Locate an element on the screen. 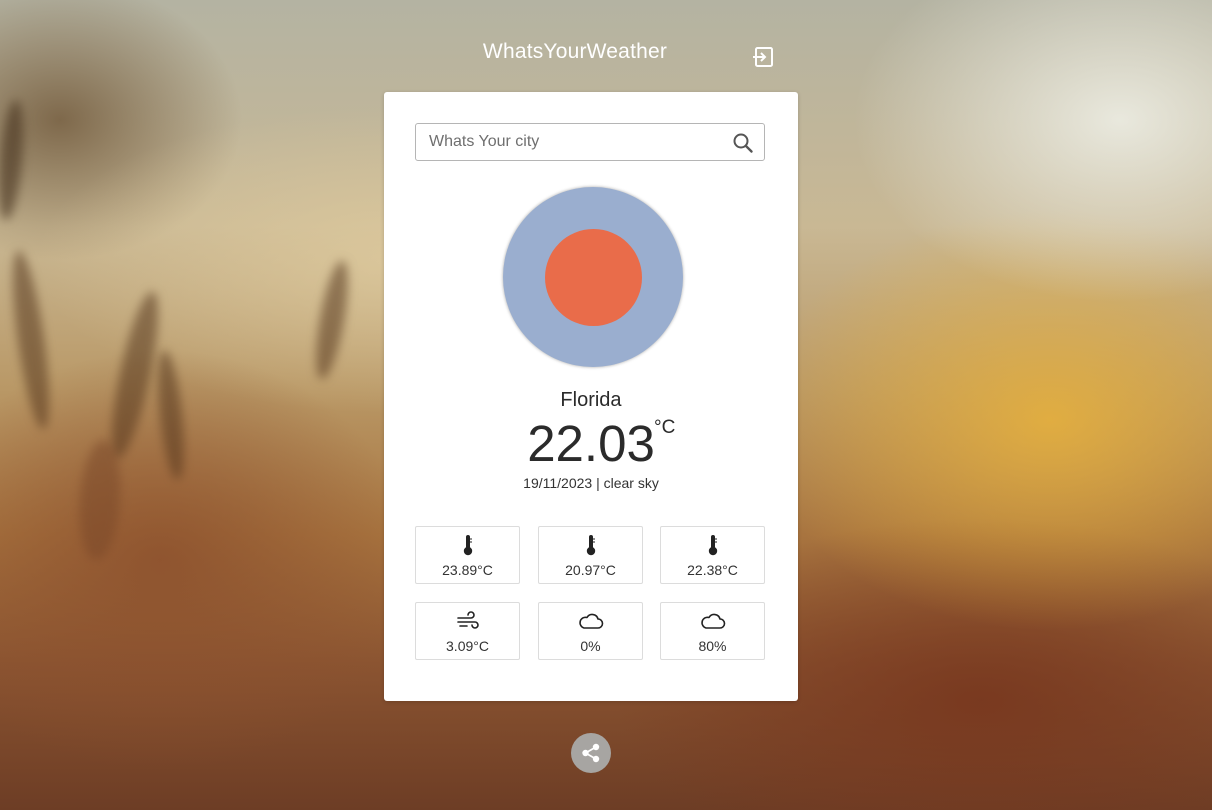  share-button is located at coordinates (591, 753).